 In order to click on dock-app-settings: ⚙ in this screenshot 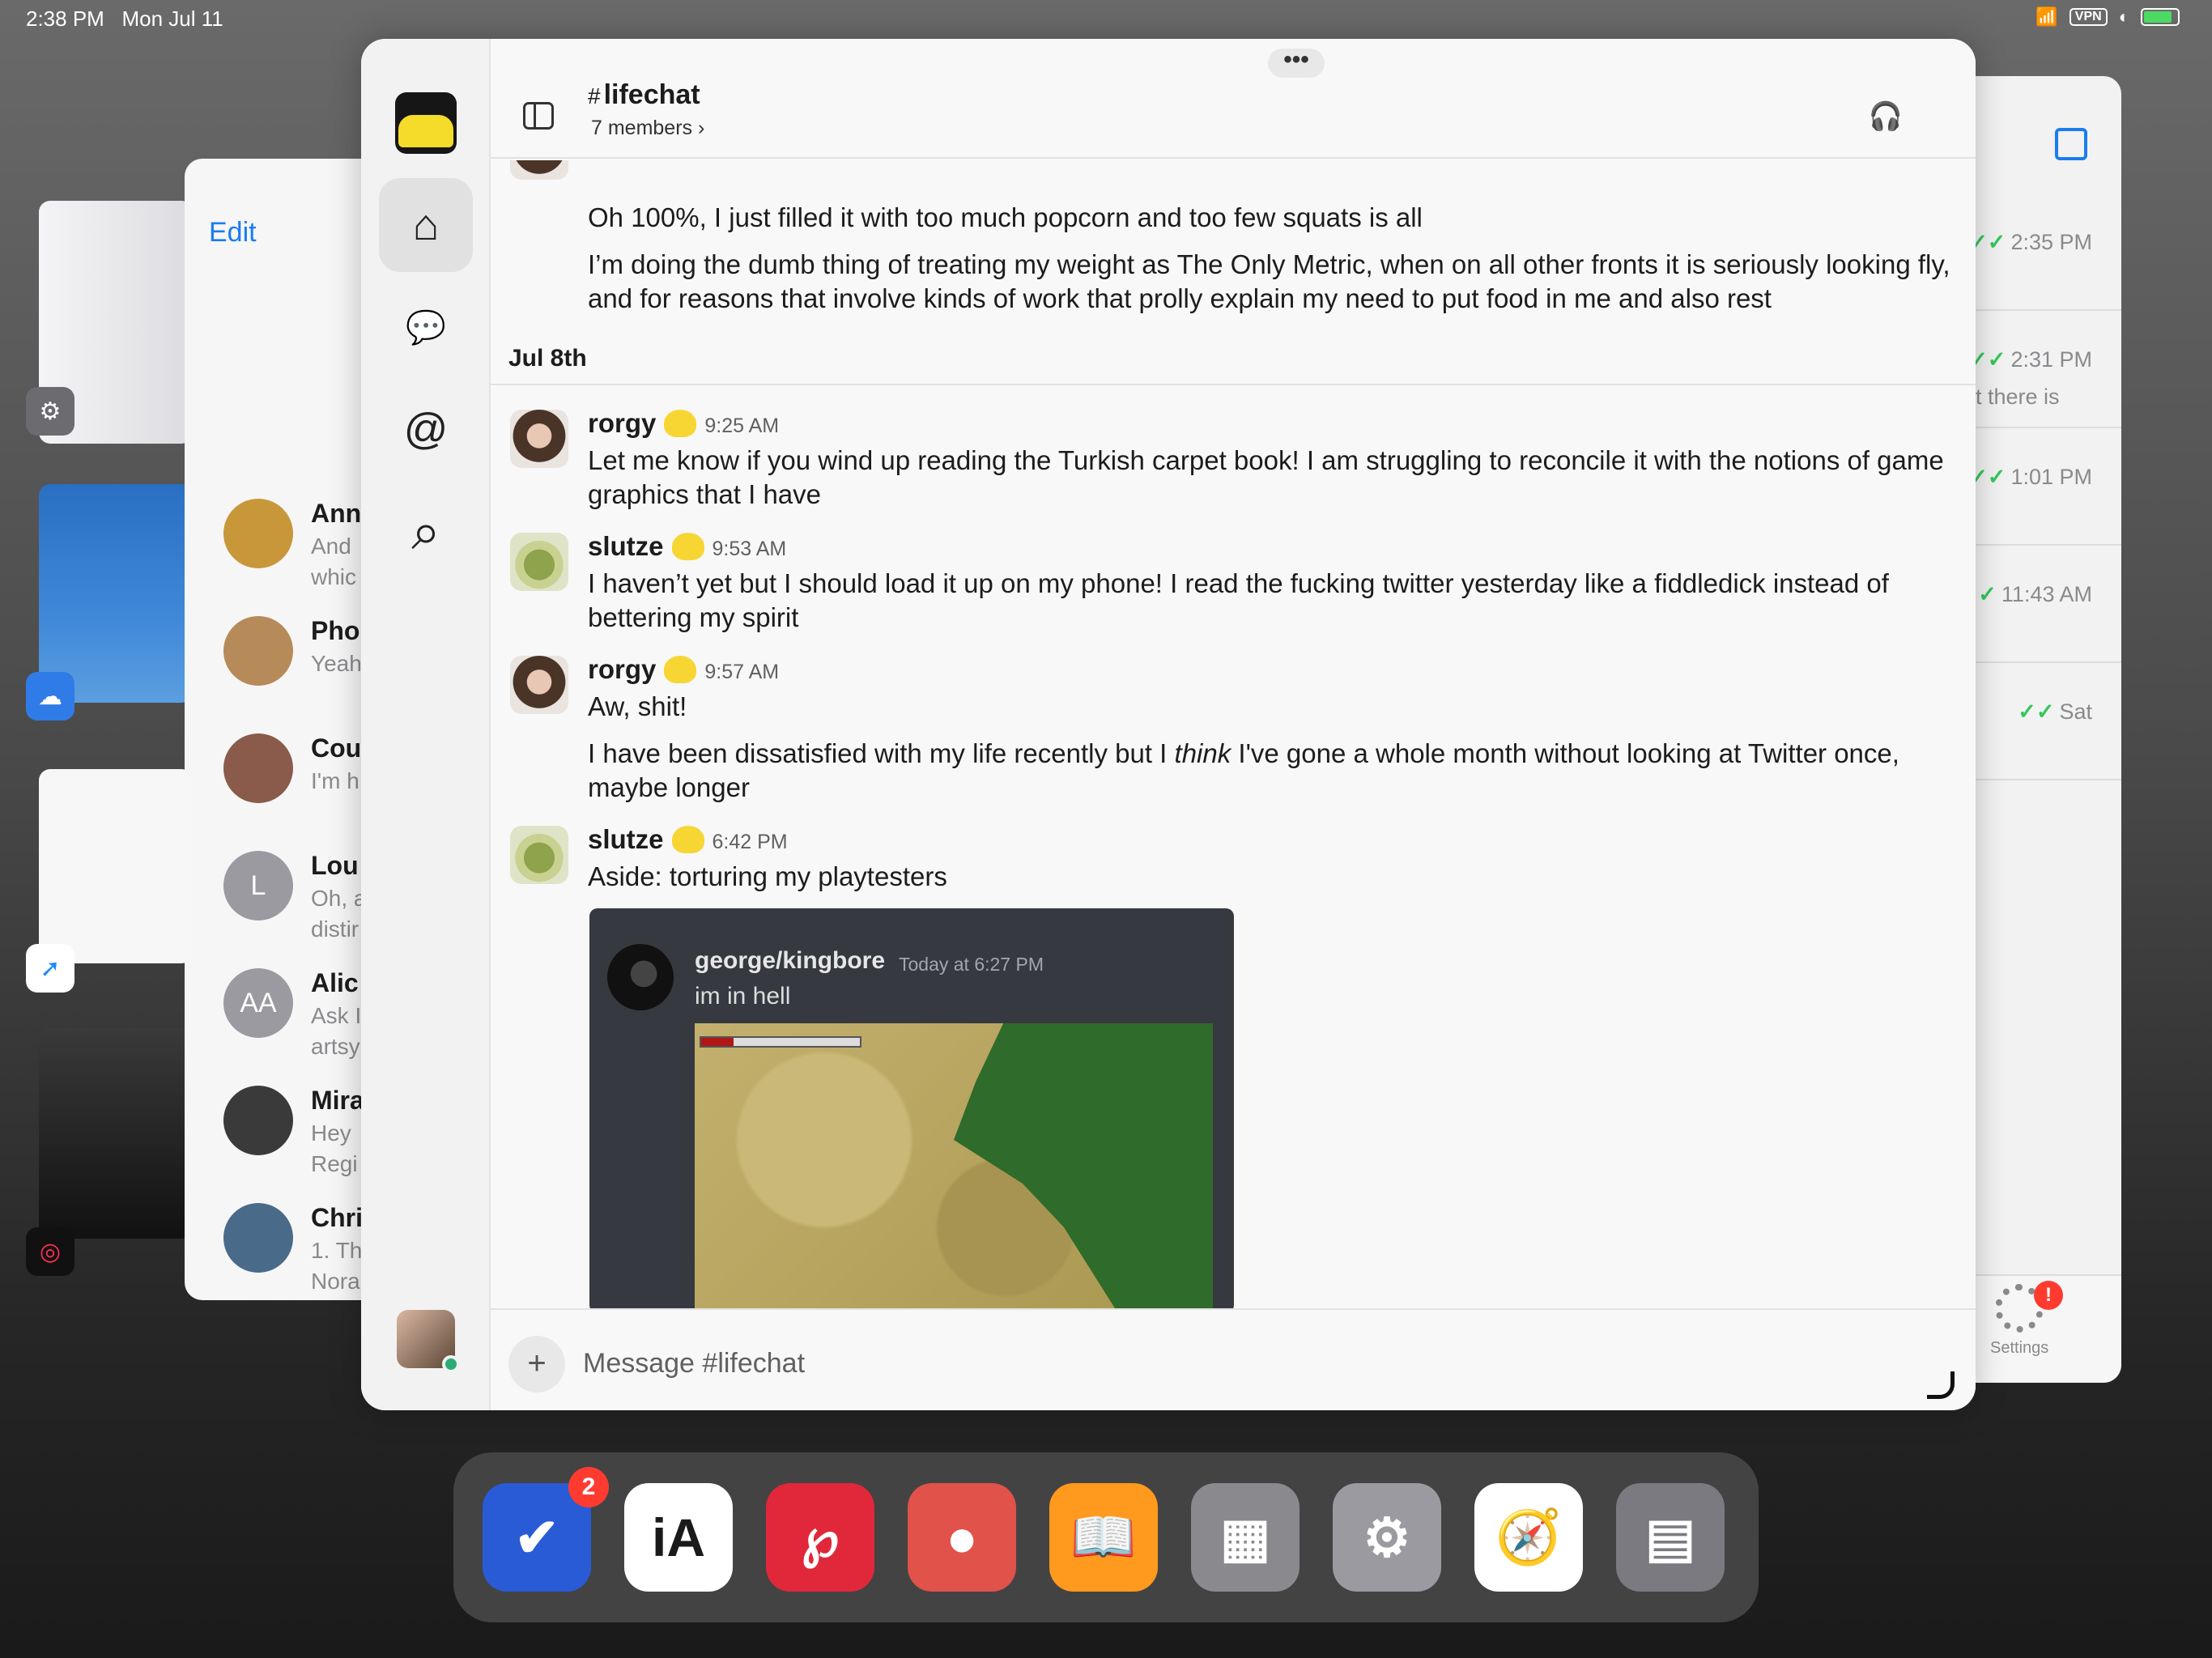, I will do `click(1387, 1537)`.